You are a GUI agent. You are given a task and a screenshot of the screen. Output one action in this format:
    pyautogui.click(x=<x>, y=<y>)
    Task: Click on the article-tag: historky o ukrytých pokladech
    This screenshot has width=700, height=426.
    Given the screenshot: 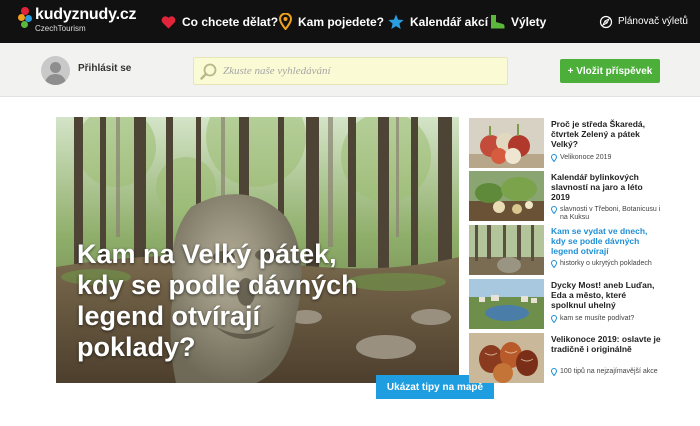 What is the action you would take?
    pyautogui.click(x=607, y=264)
    